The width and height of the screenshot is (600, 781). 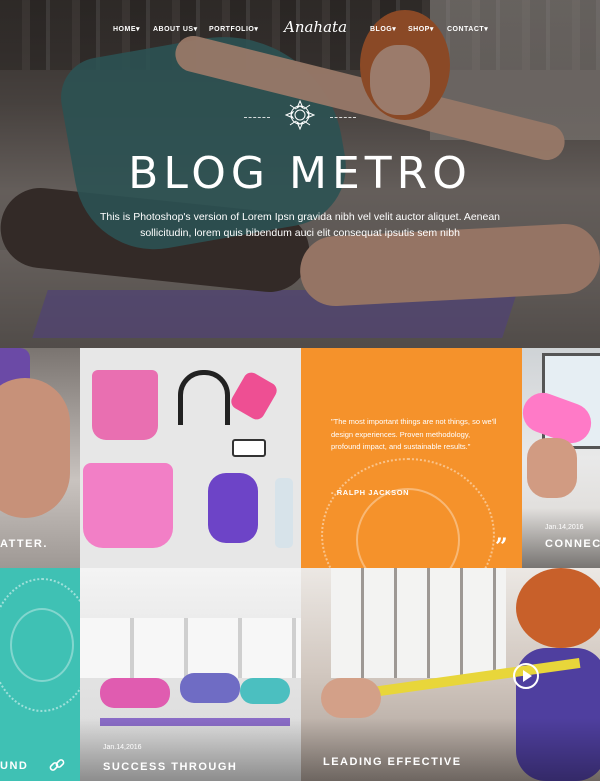 I want to click on tile-gradient, so click(x=450, y=749).